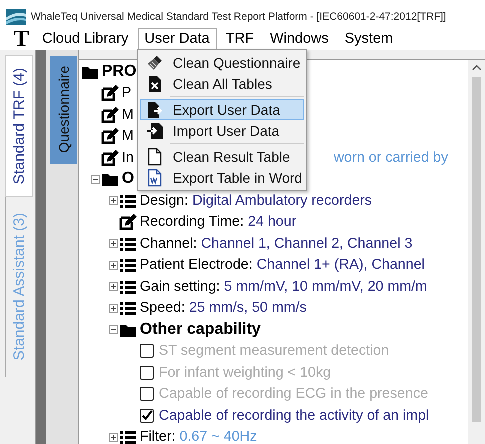 The image size is (485, 444). I want to click on node-label: Speed:, so click(163, 308).